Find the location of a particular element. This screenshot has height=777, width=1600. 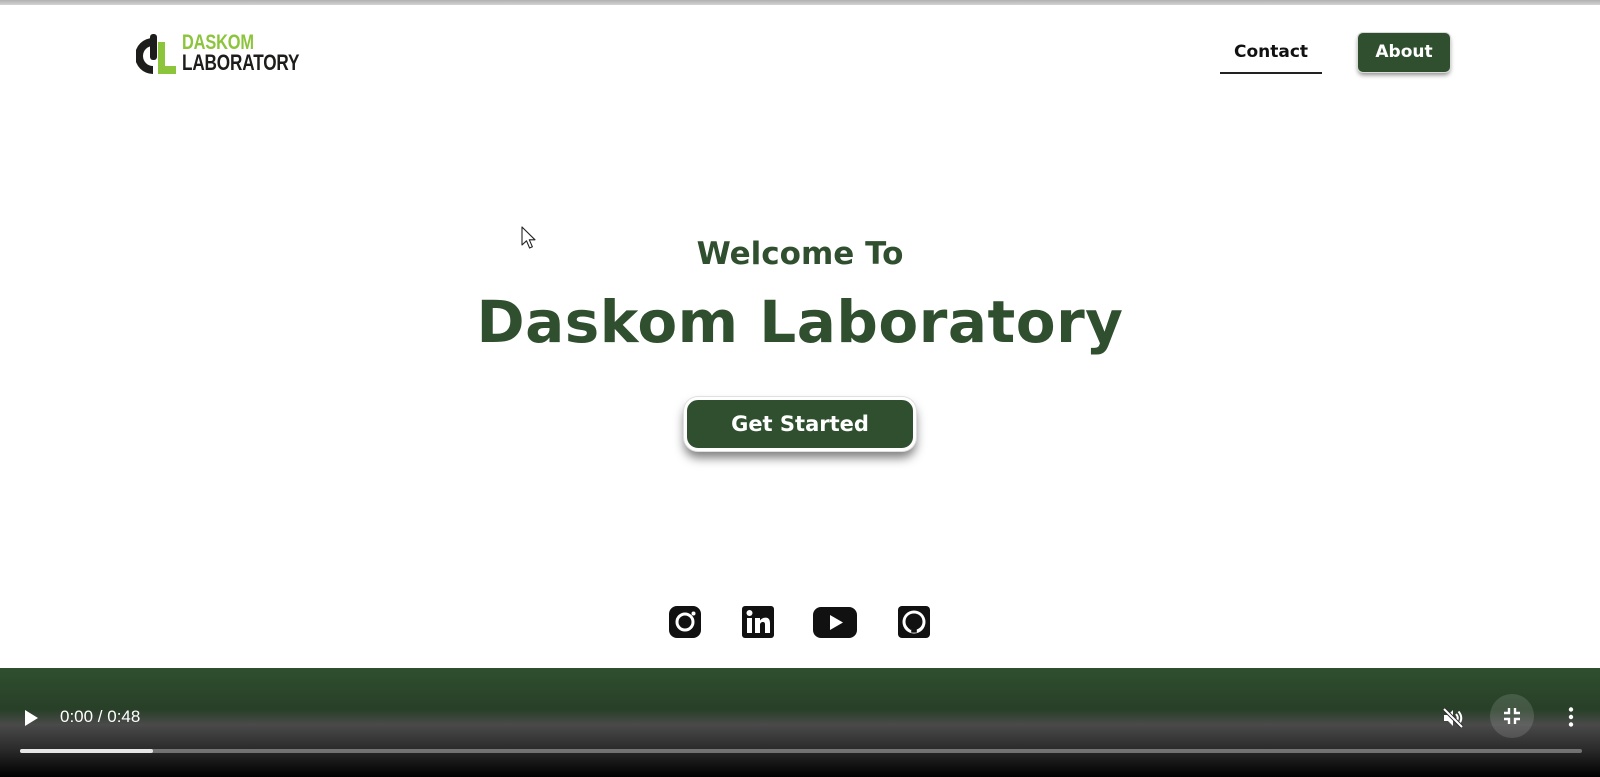

logo-text-laboratory: LABORATORY is located at coordinates (241, 62).